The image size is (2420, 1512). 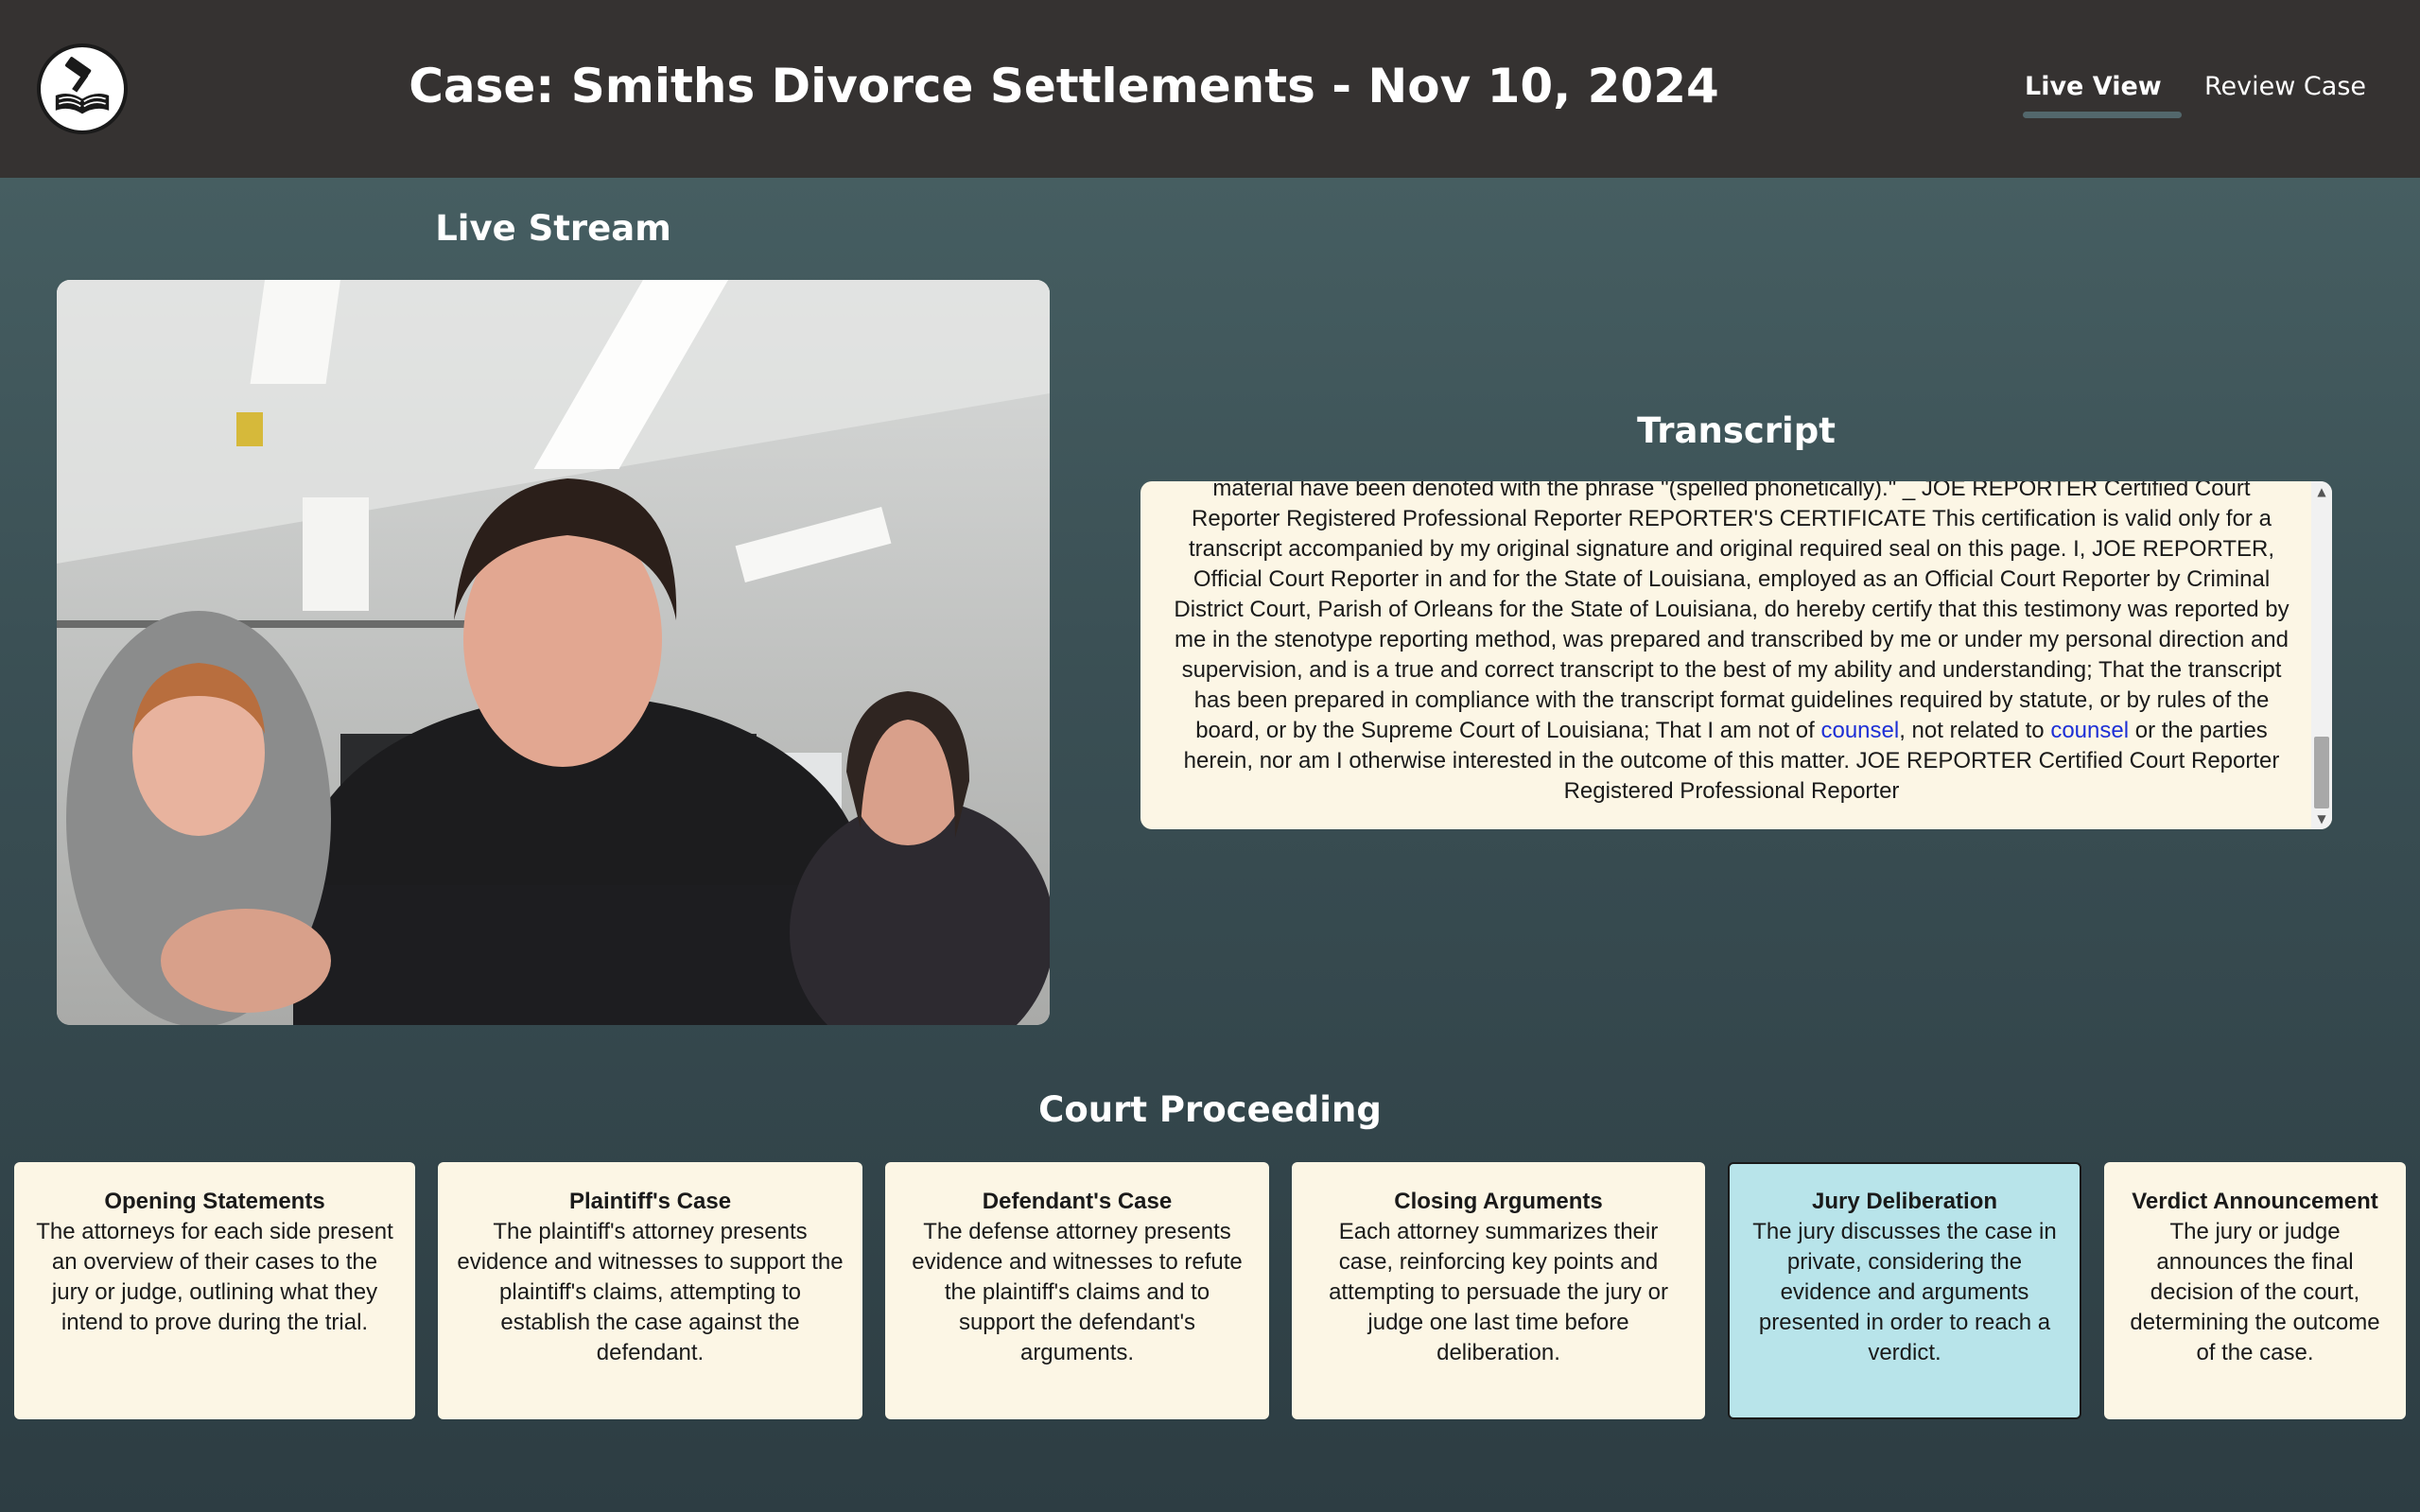 I want to click on scroll-up-arrow-icon: ▲, so click(x=2321, y=491).